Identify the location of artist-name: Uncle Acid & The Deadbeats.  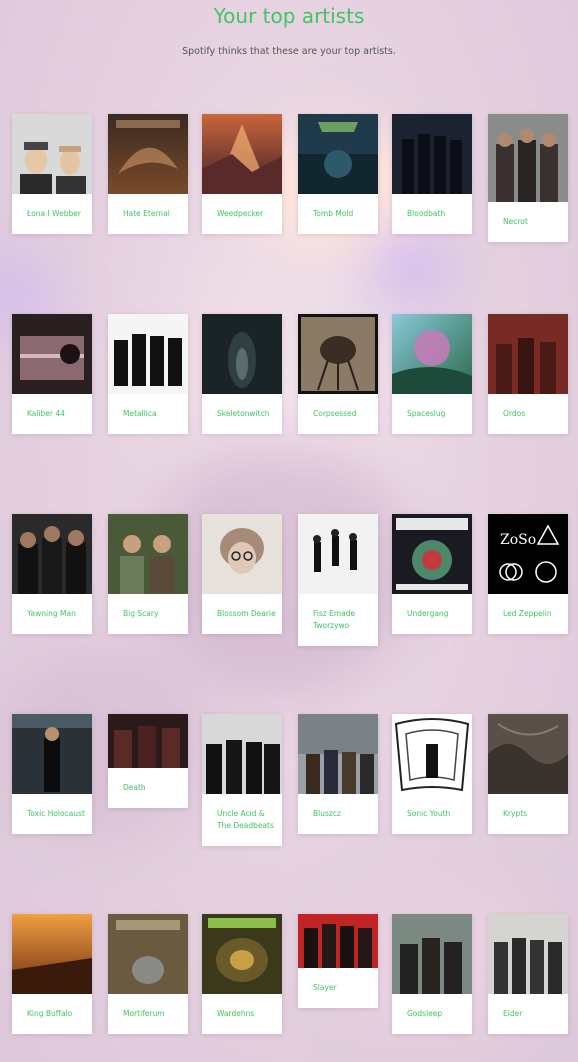
(242, 820).